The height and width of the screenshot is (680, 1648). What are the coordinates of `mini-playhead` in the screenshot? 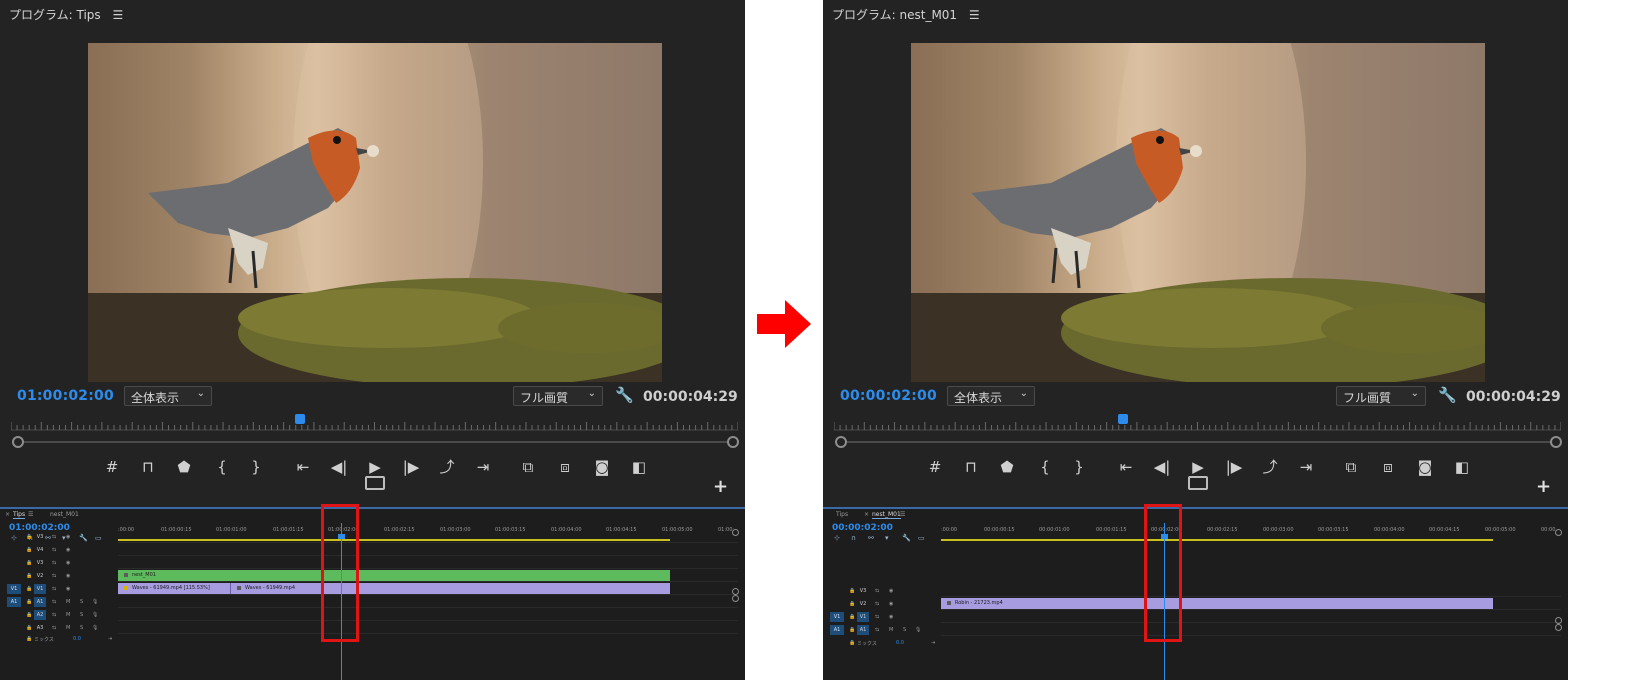 It's located at (1123, 419).